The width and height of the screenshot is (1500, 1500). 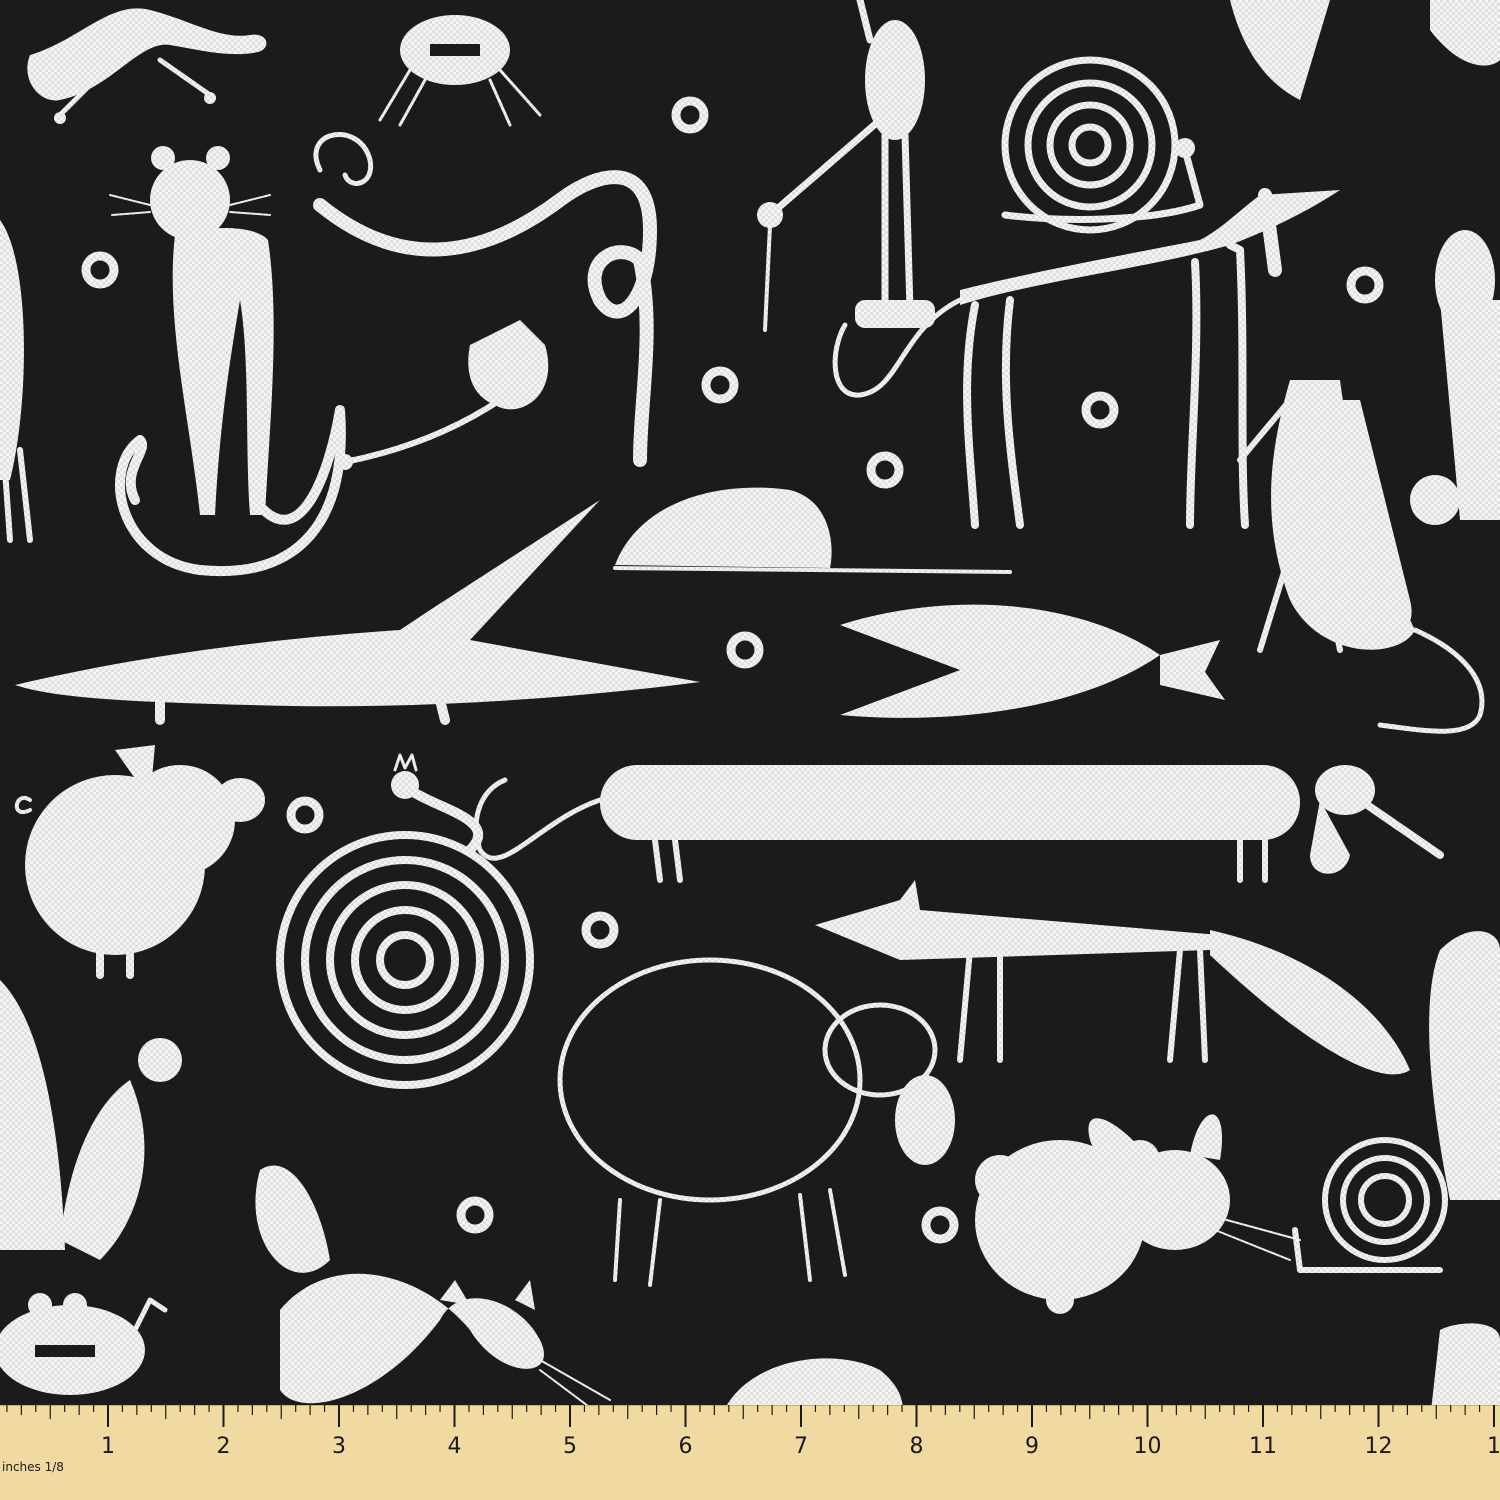 I want to click on ruler-tick-label: 8, so click(x=917, y=1446).